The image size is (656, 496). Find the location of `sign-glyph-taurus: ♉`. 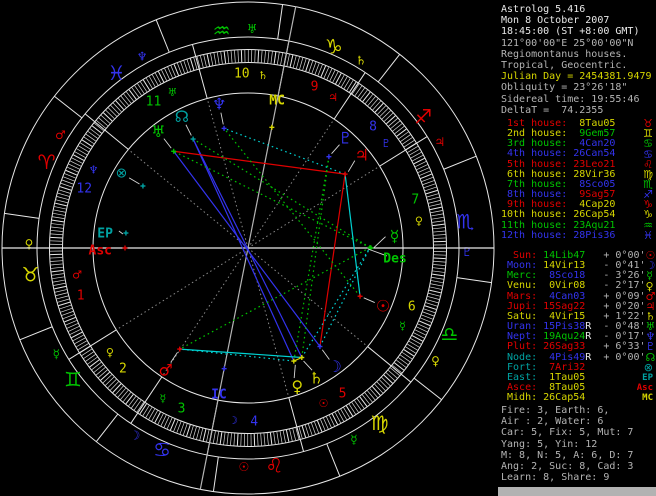

sign-glyph-taurus: ♉ is located at coordinates (31, 274).